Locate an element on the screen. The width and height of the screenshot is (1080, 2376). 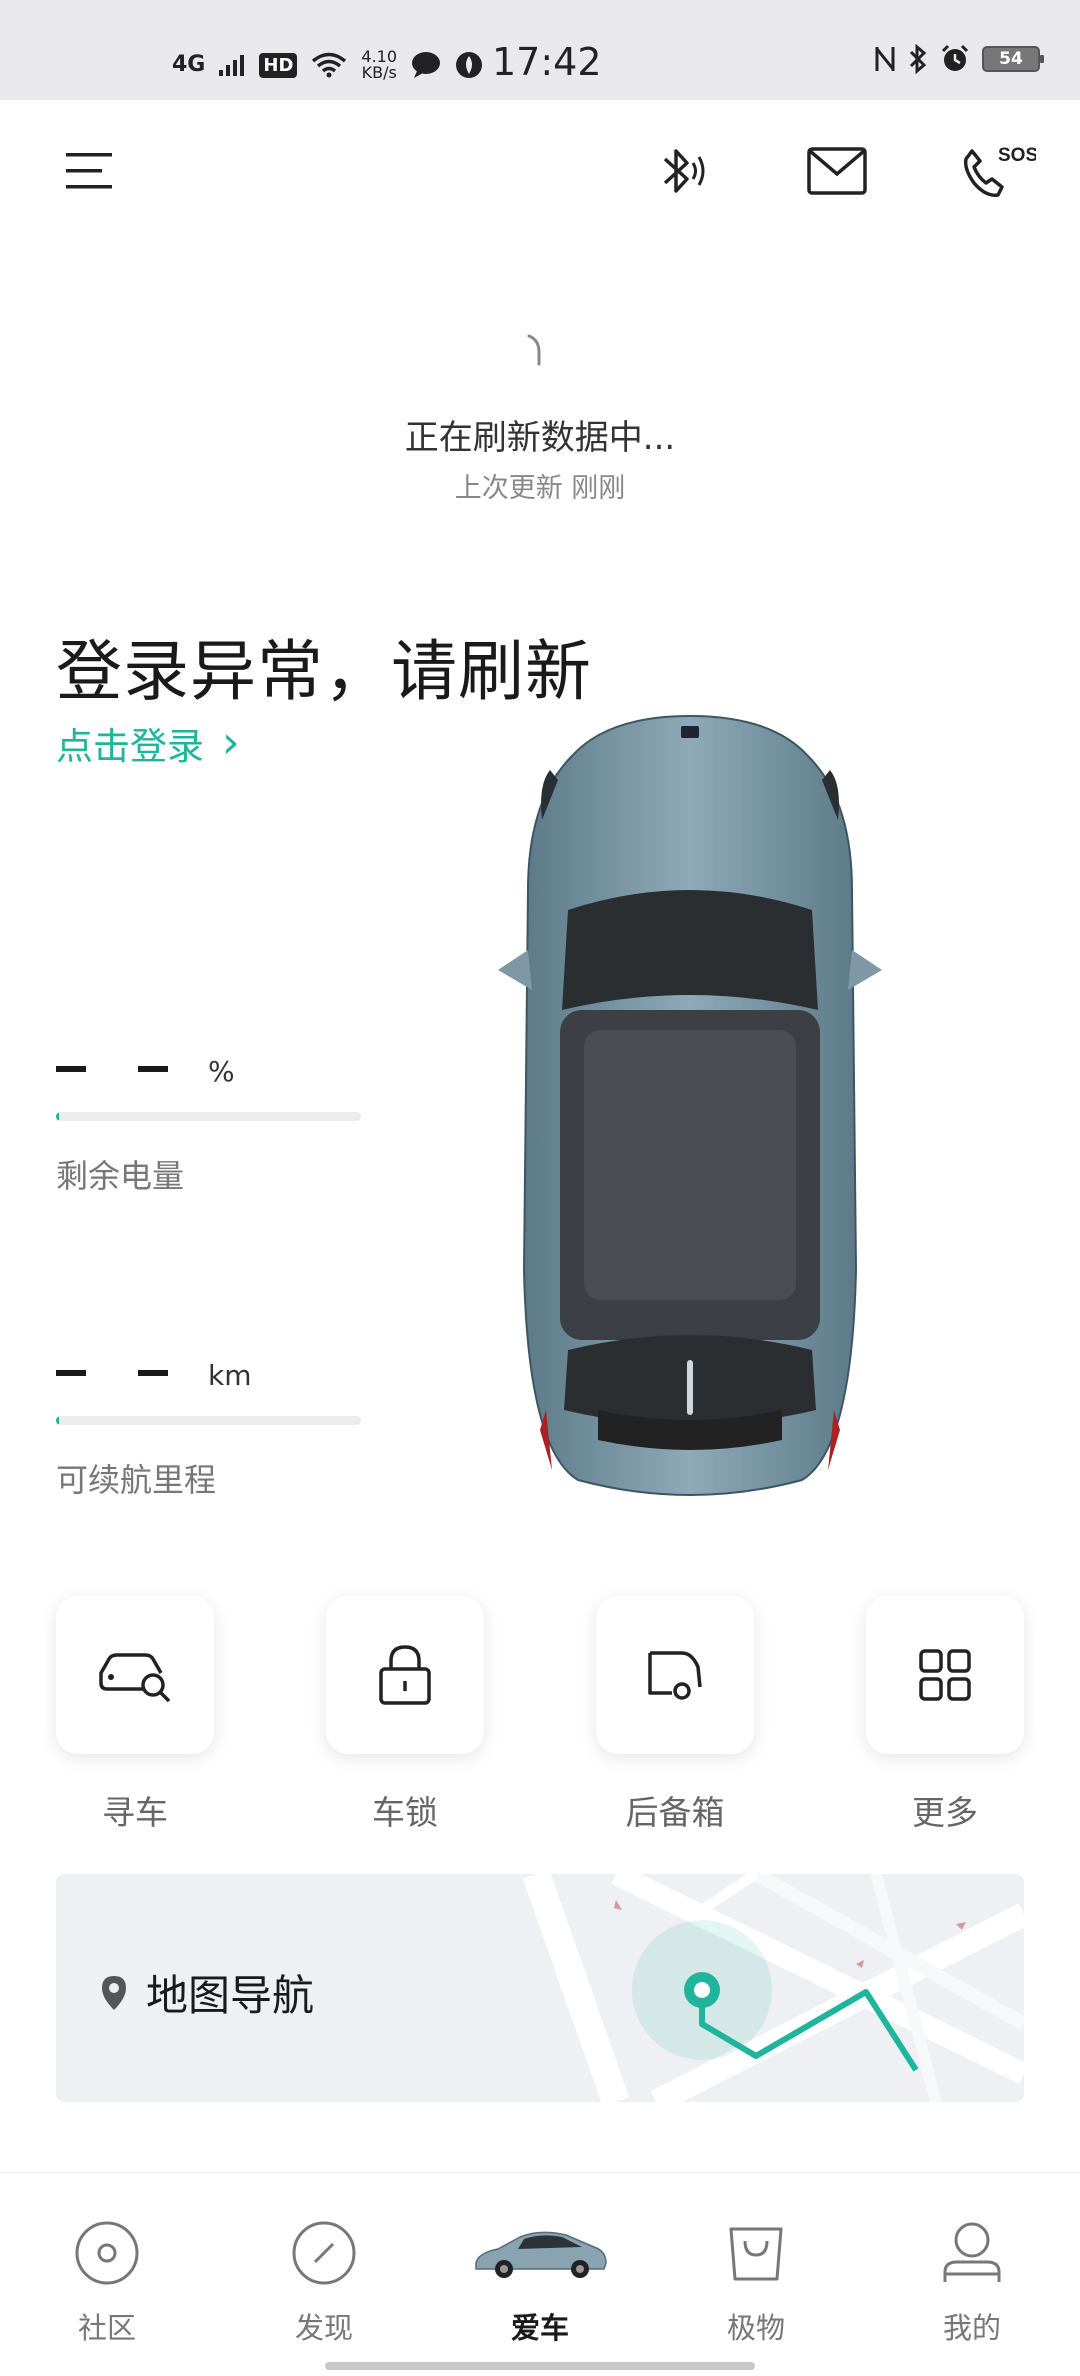
location-pin-icon is located at coordinates (114, 1992).